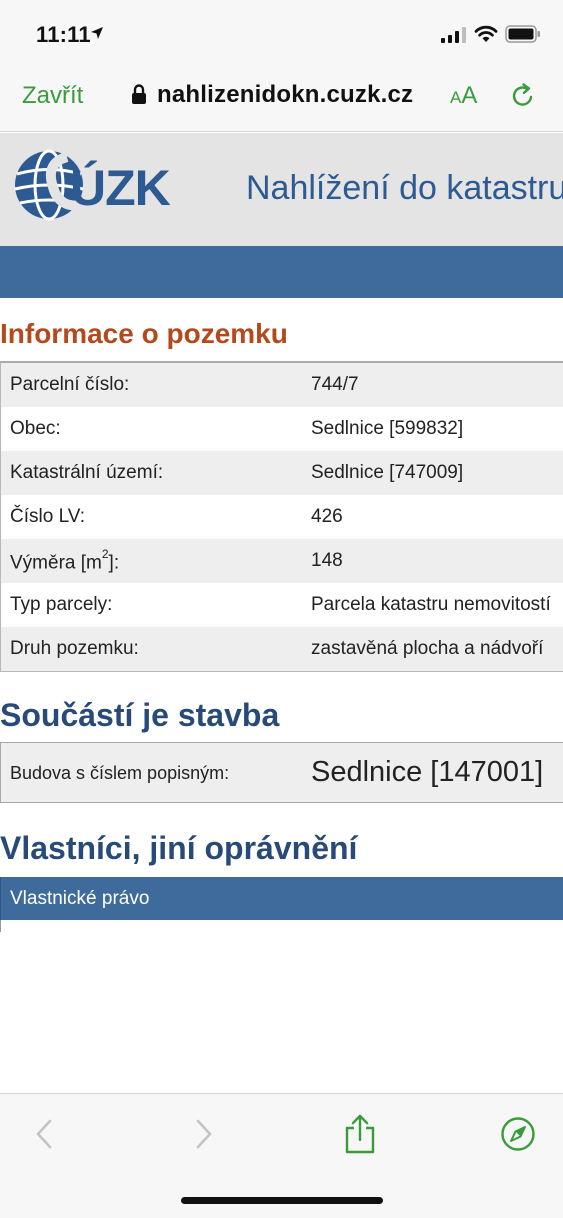 The height and width of the screenshot is (1218, 563). What do you see at coordinates (387, 473) in the screenshot?
I see `row-value: Sedlnice [747009]` at bounding box center [387, 473].